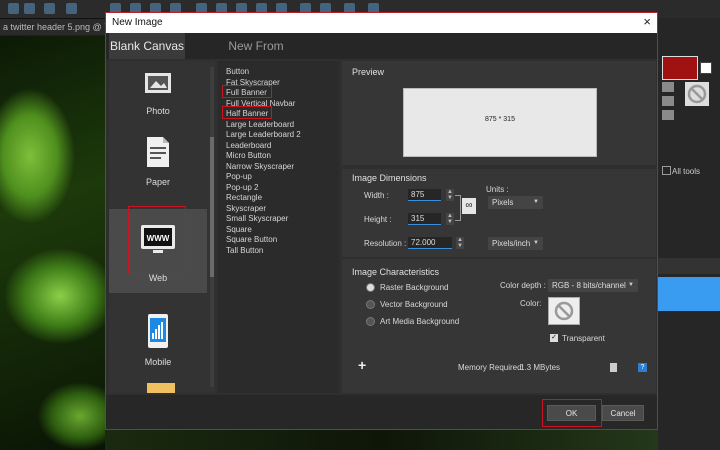  I want to click on background-color-picker, so click(564, 311).